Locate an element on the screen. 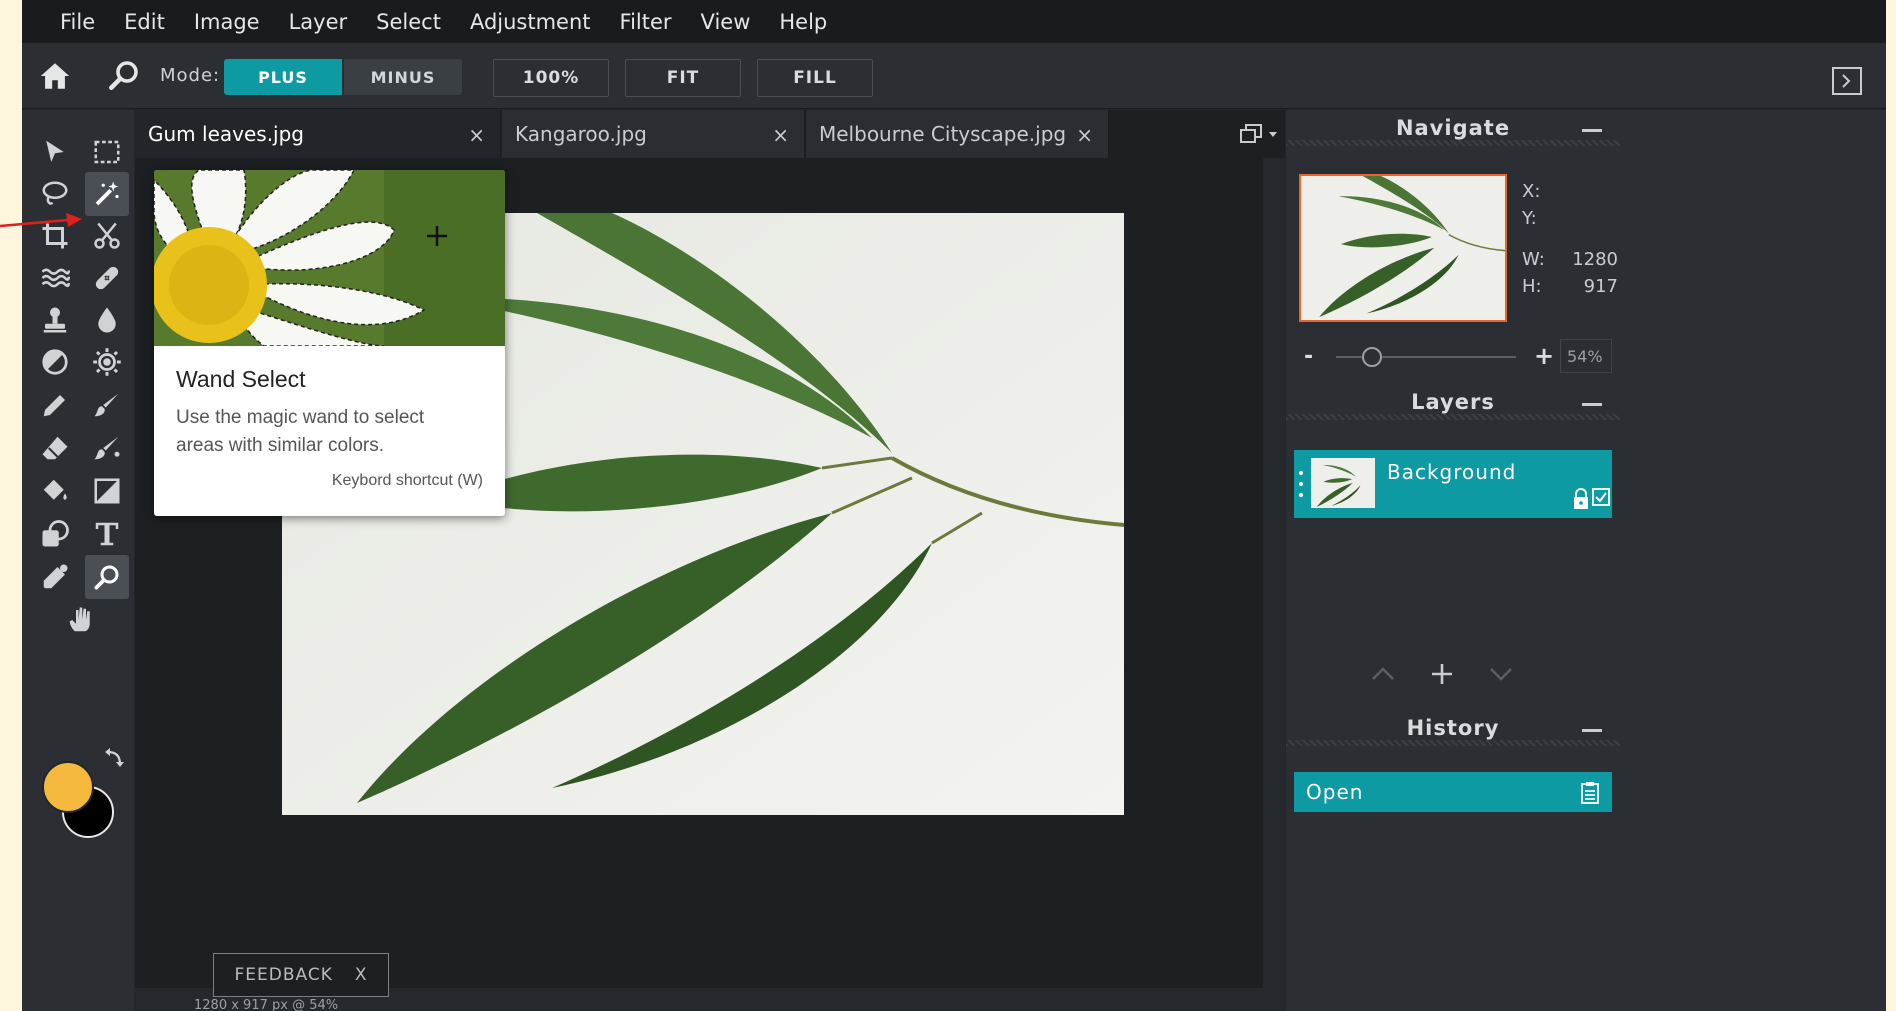  y-label: Y: is located at coordinates (1529, 218).